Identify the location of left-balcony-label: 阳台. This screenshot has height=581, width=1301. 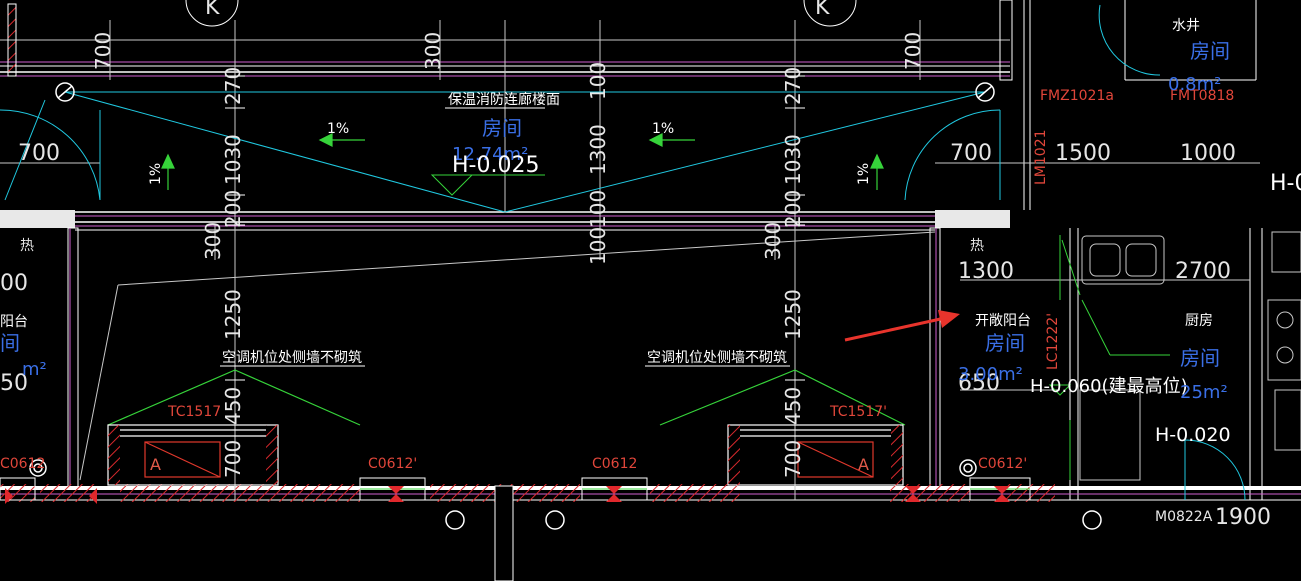
(14, 322).